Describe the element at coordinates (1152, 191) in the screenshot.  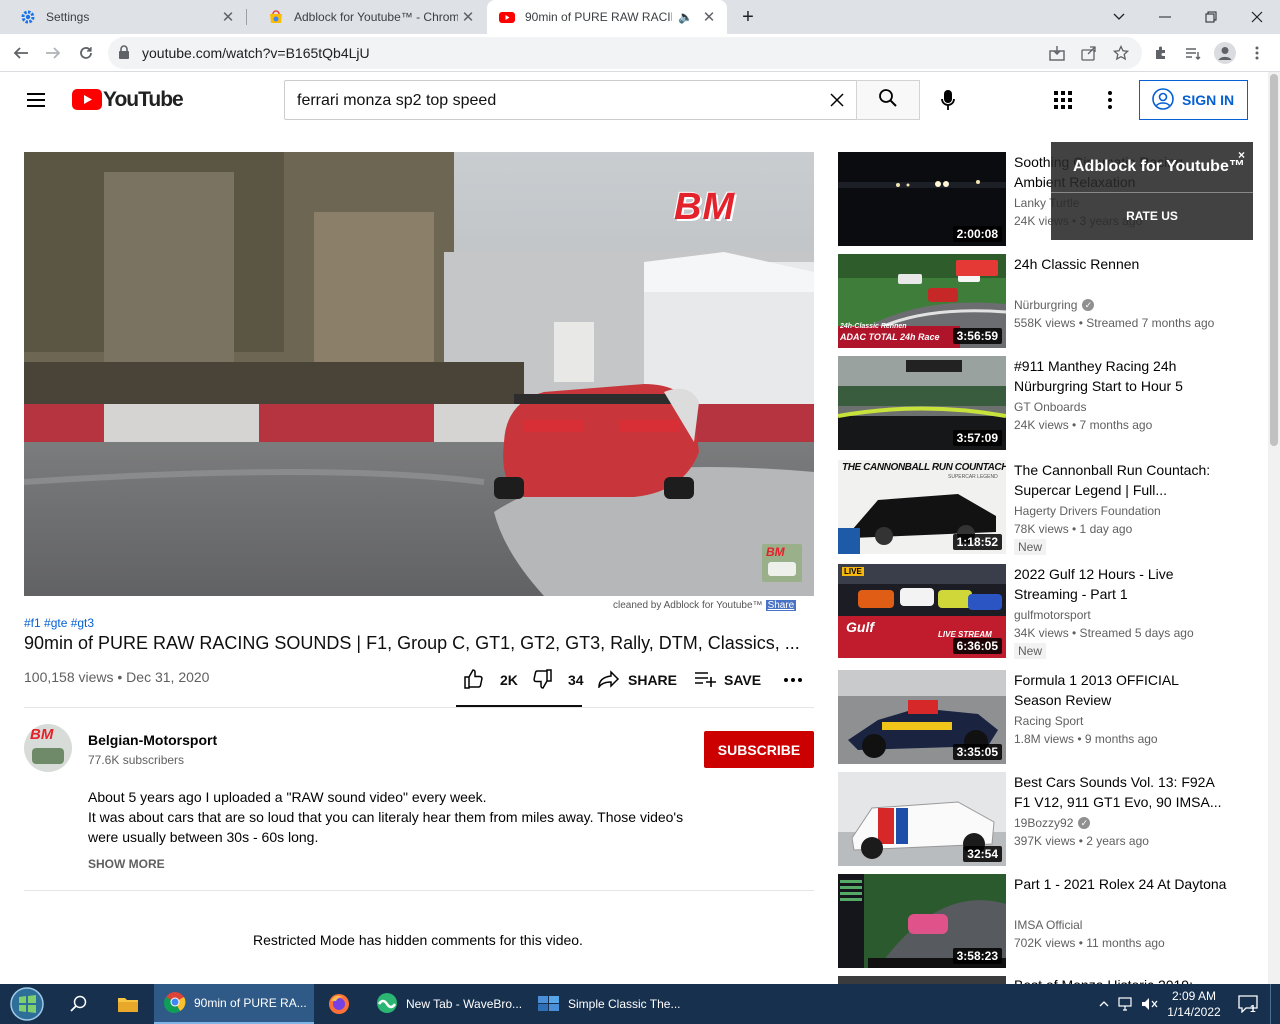
I see `adblock-popup: Adblock for Youtube™ × RATE US` at that location.